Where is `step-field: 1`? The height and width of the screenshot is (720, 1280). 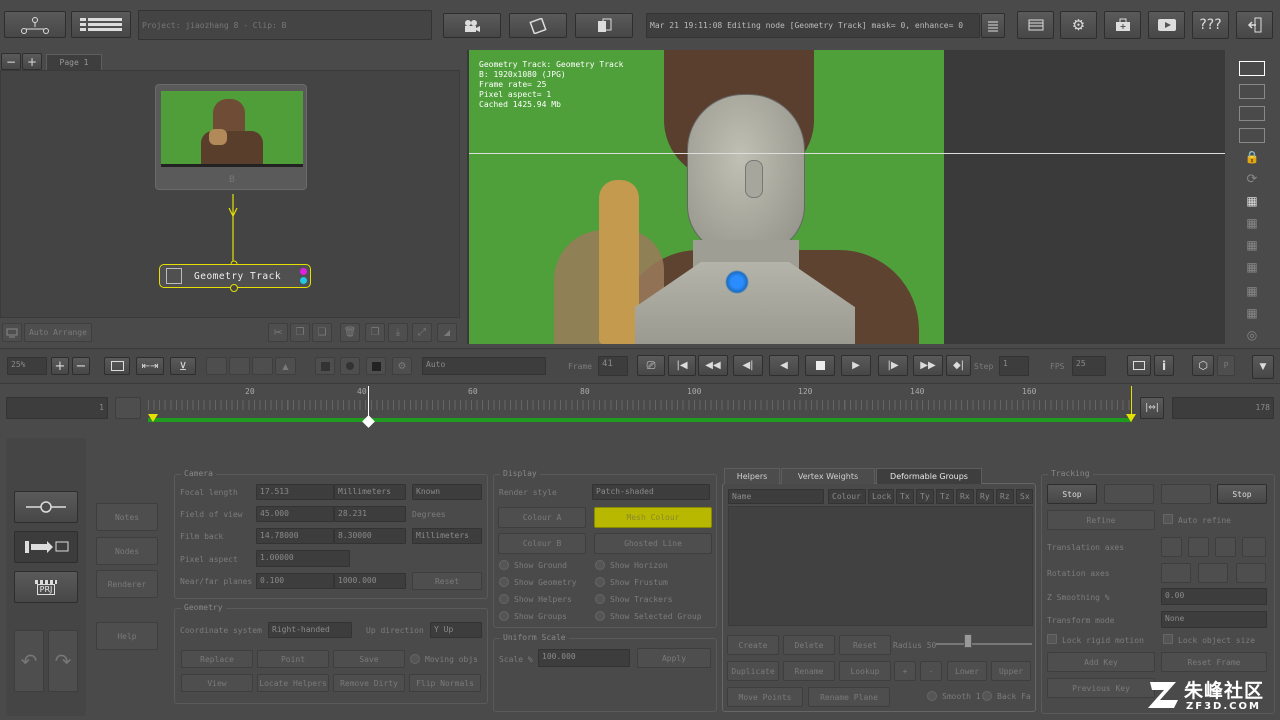 step-field: 1 is located at coordinates (1014, 366).